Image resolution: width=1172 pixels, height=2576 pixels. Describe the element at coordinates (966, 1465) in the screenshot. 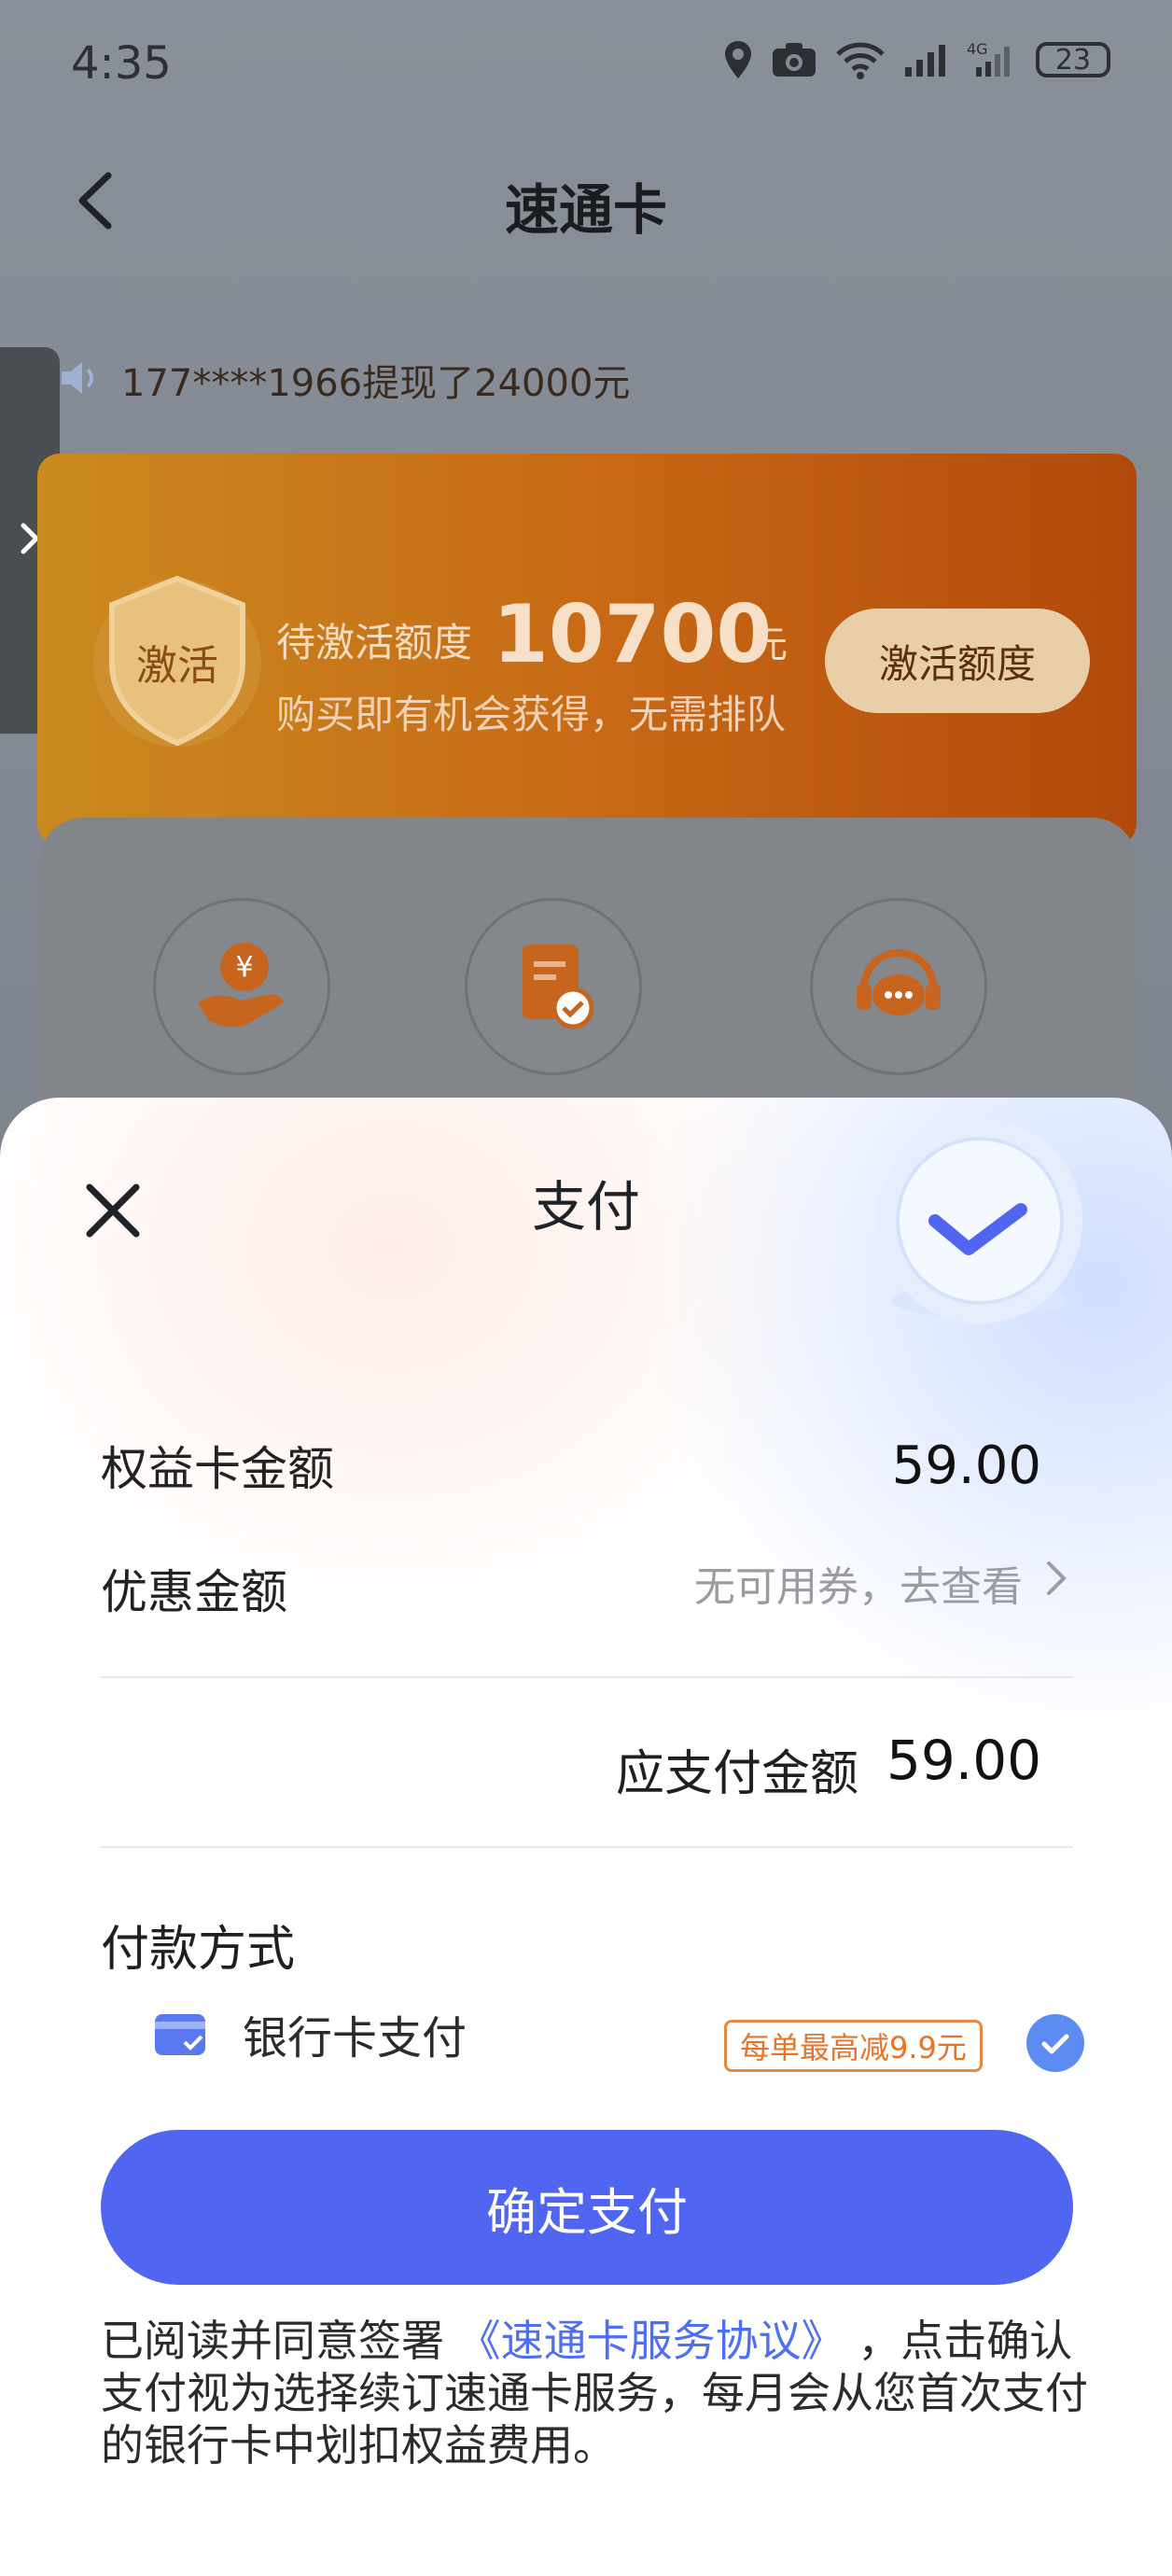

I see `card-amount-value: 59.00` at that location.